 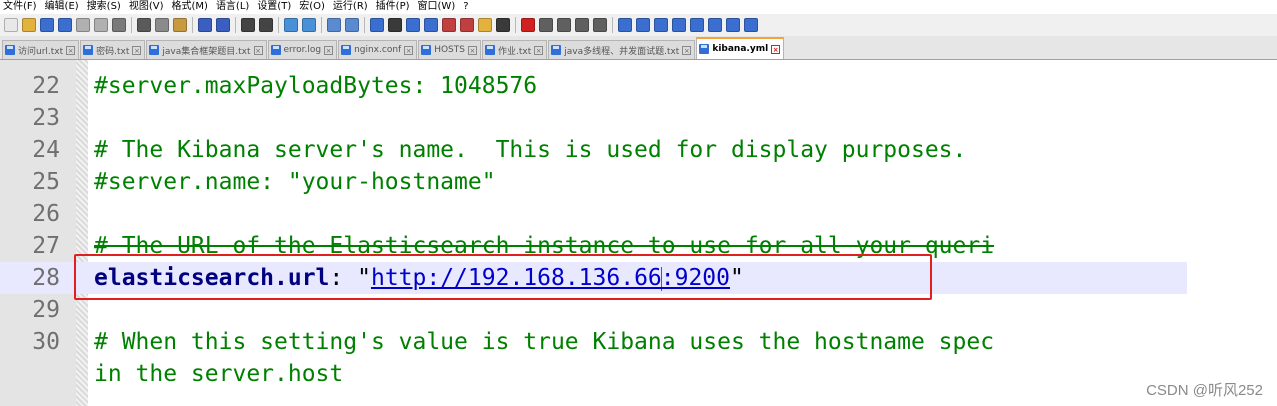 I want to click on tab-8: kibana.yml ×, so click(x=740, y=48).